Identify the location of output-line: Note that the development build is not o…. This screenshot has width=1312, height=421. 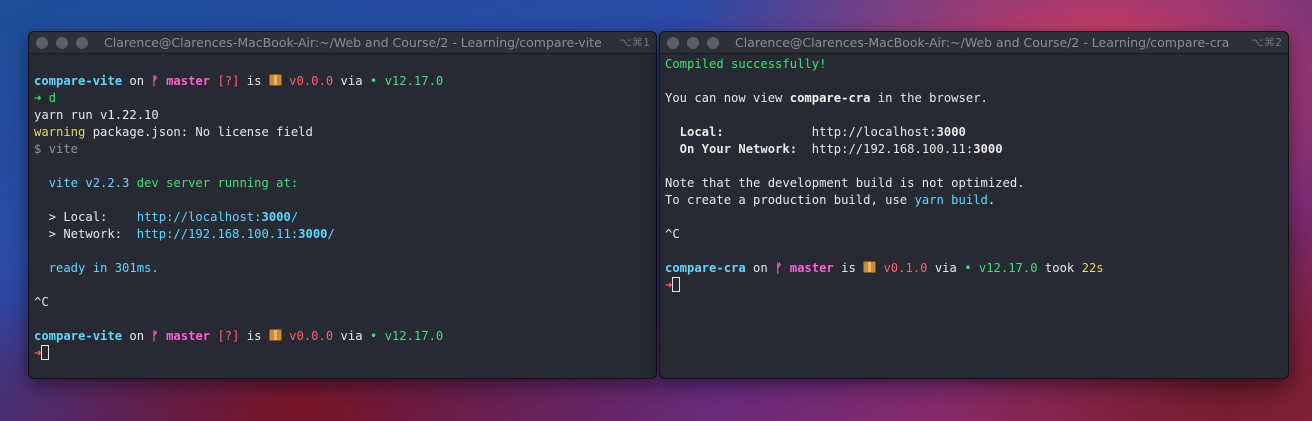
(845, 183).